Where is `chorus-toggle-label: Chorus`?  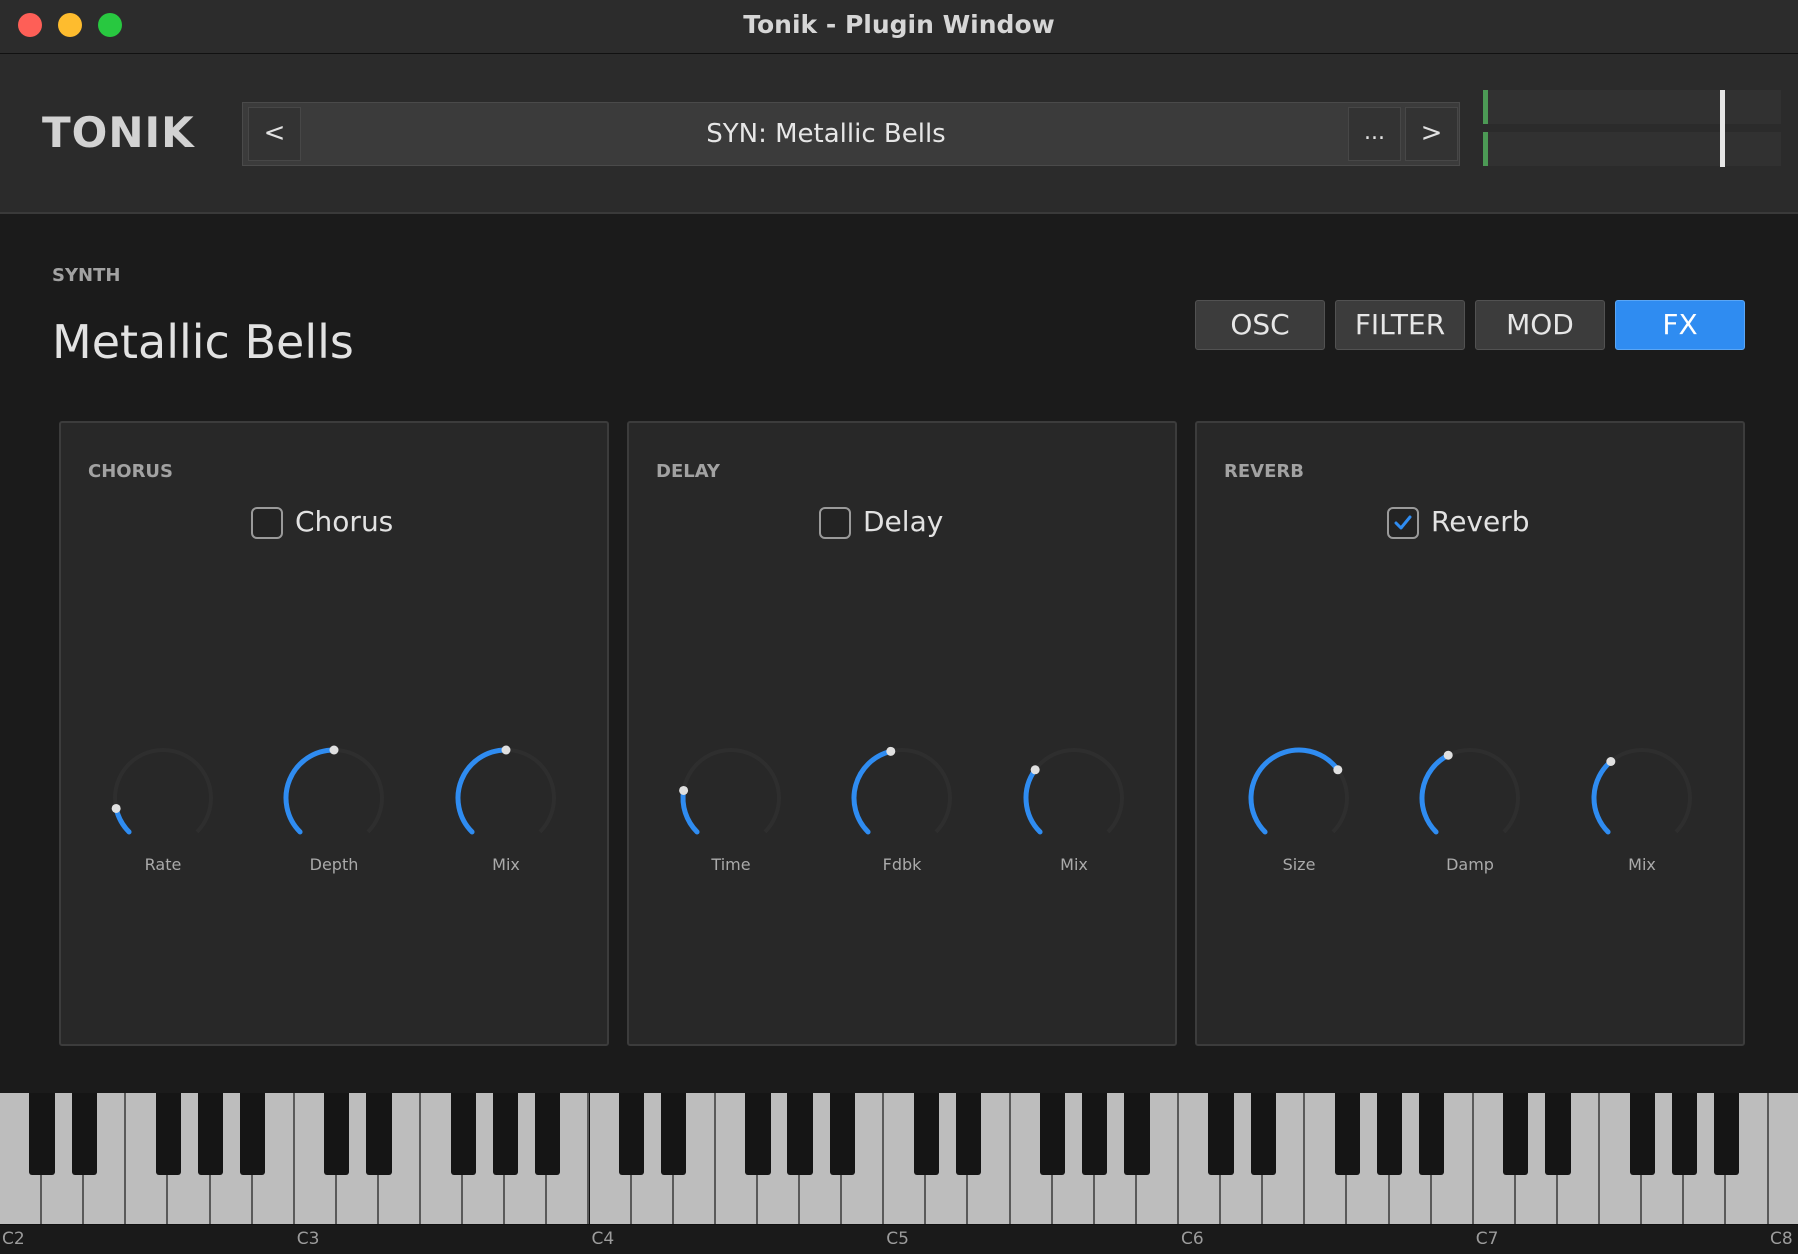 chorus-toggle-label: Chorus is located at coordinates (344, 521).